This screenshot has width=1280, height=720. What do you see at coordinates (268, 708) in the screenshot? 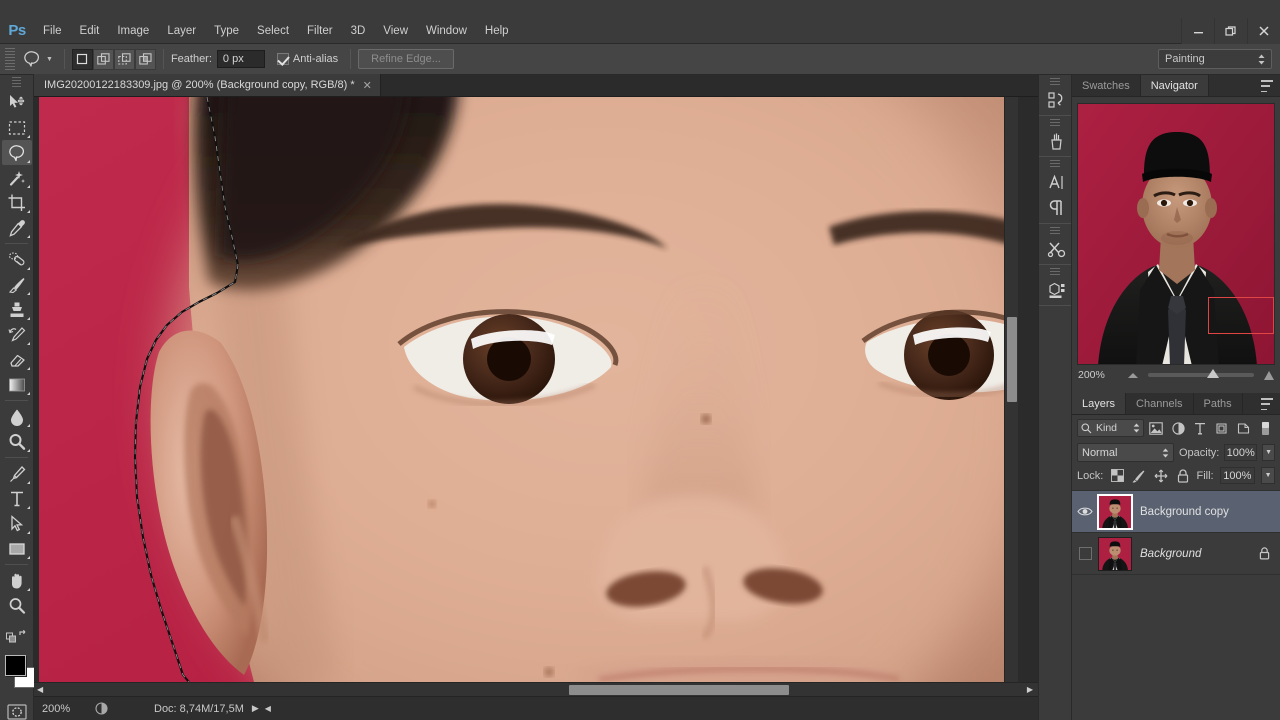
I see `status-collapse-arrow-icon: ◀` at bounding box center [268, 708].